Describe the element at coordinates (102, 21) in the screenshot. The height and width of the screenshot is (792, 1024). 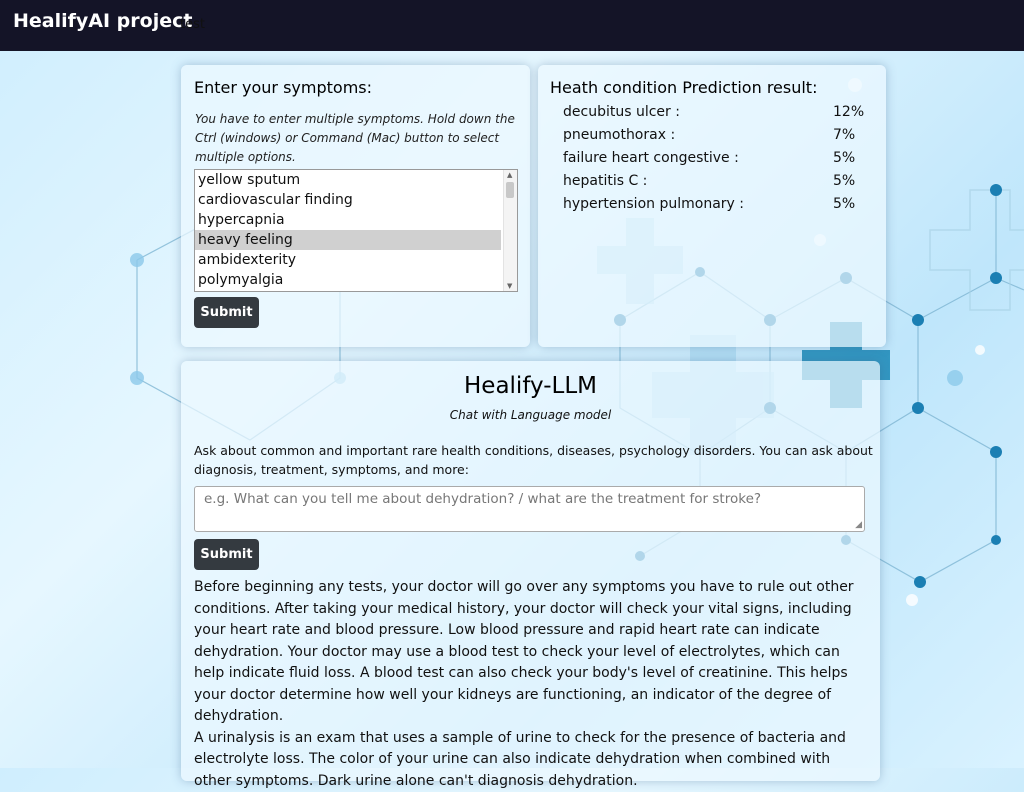
I see `brand-title: HealifyAI project` at that location.